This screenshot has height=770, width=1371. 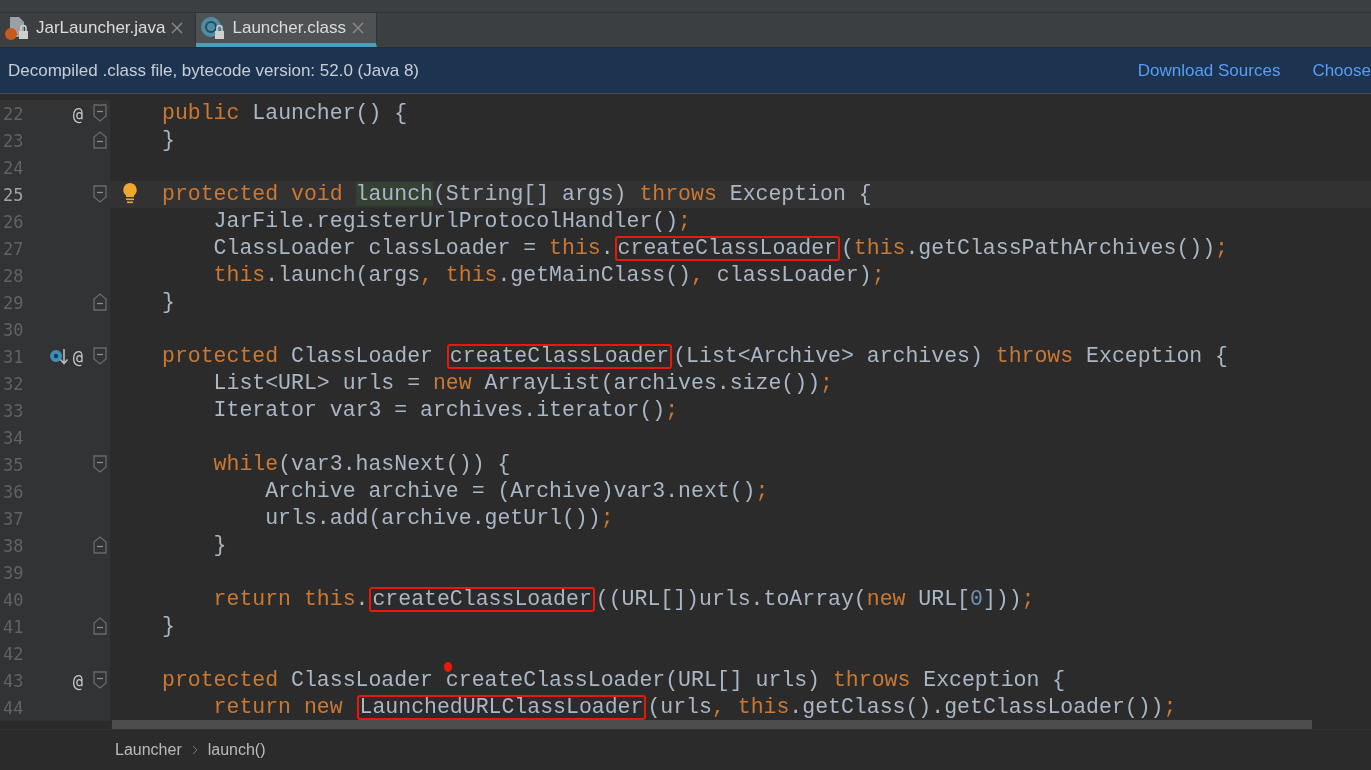 What do you see at coordinates (445, 410) in the screenshot?
I see `code-line: Iterator var3 = archives.iterator();` at bounding box center [445, 410].